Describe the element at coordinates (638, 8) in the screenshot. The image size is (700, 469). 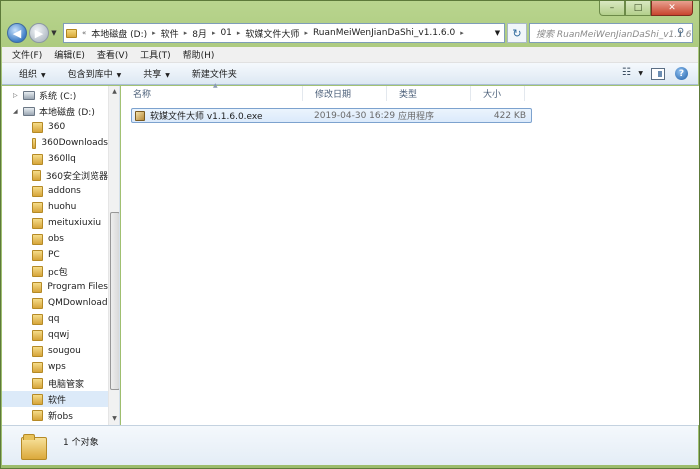
I see `maximize-button: □` at that location.